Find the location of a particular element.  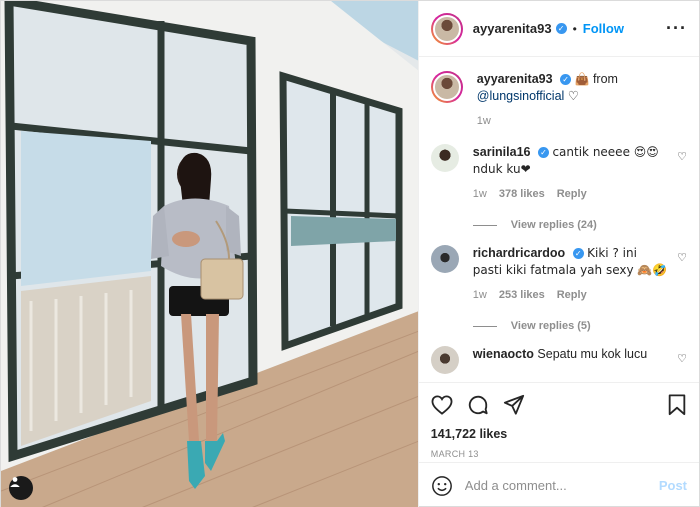

share-icon is located at coordinates (514, 405).